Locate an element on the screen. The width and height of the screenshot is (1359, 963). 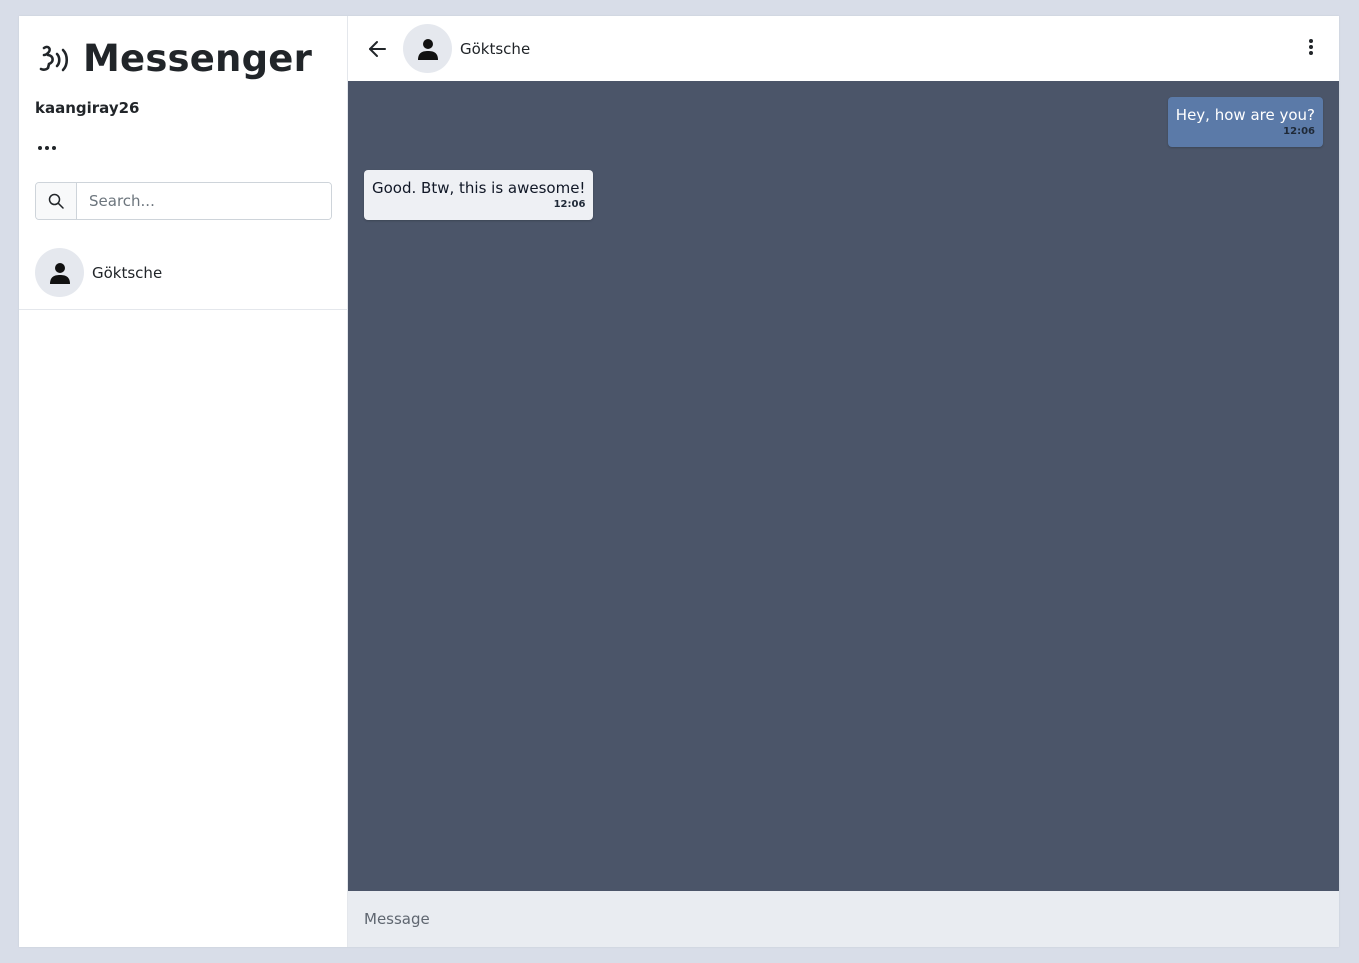
message-text: Hey, how are you? is located at coordinates (1245, 115).